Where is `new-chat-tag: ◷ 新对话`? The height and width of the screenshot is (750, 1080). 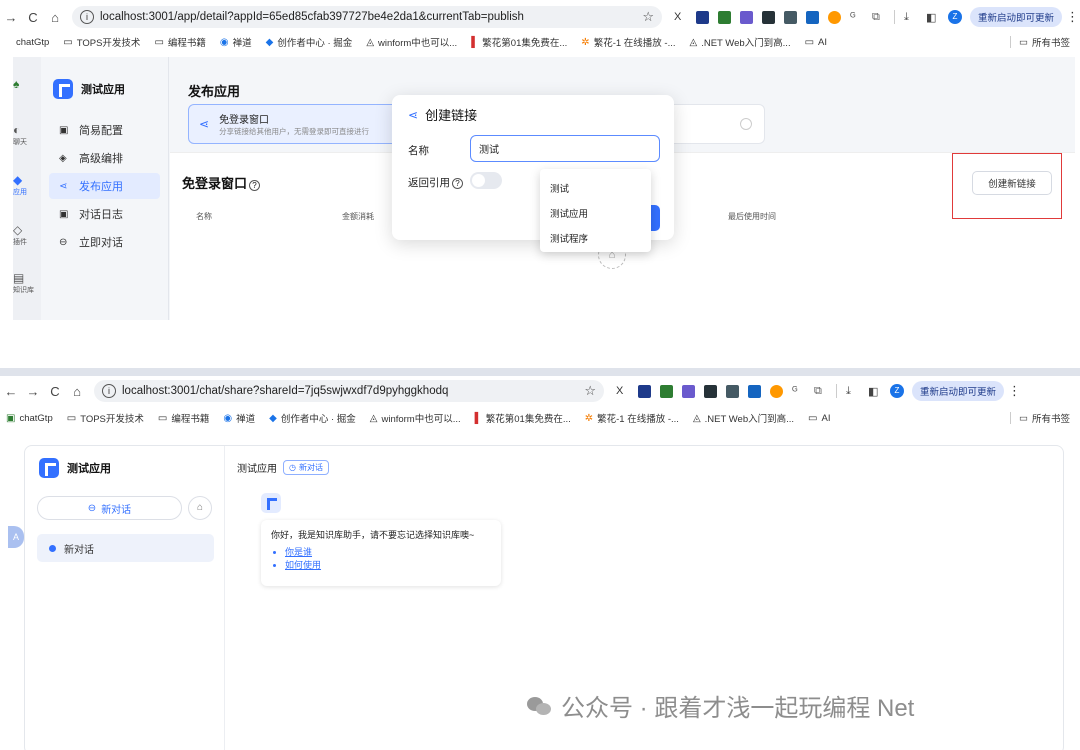
new-chat-tag: ◷ 新对话 is located at coordinates (306, 467).